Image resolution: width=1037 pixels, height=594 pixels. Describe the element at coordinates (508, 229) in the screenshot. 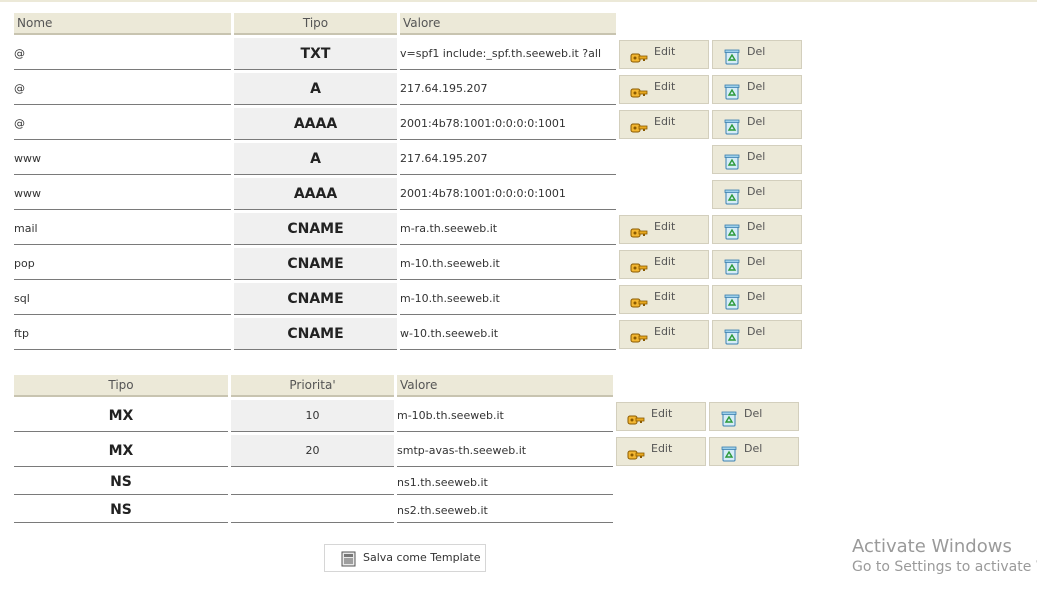

I see `record-value: m-ra.th.seeweb.it` at that location.